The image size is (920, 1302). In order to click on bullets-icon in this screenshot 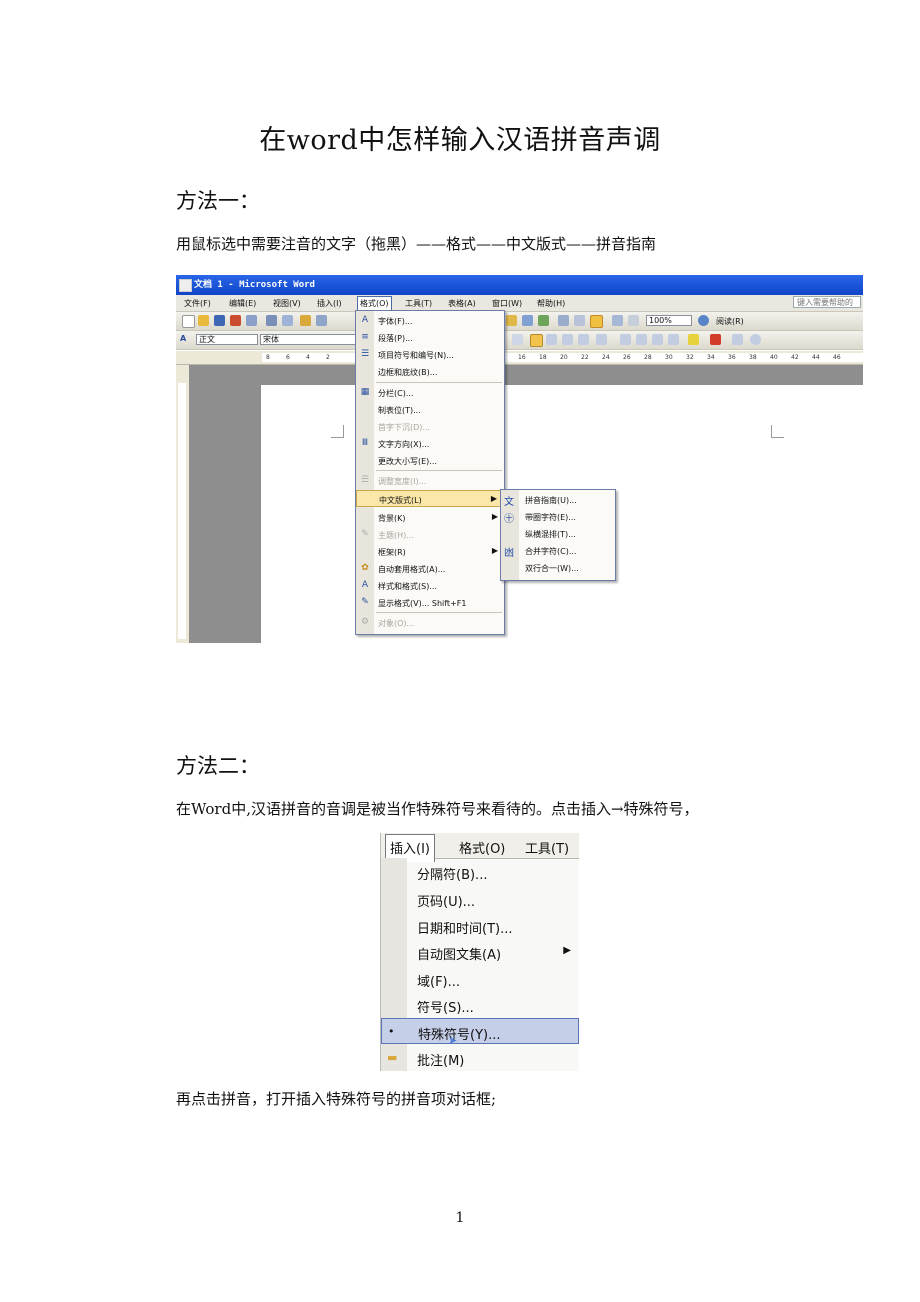, I will do `click(641, 339)`.